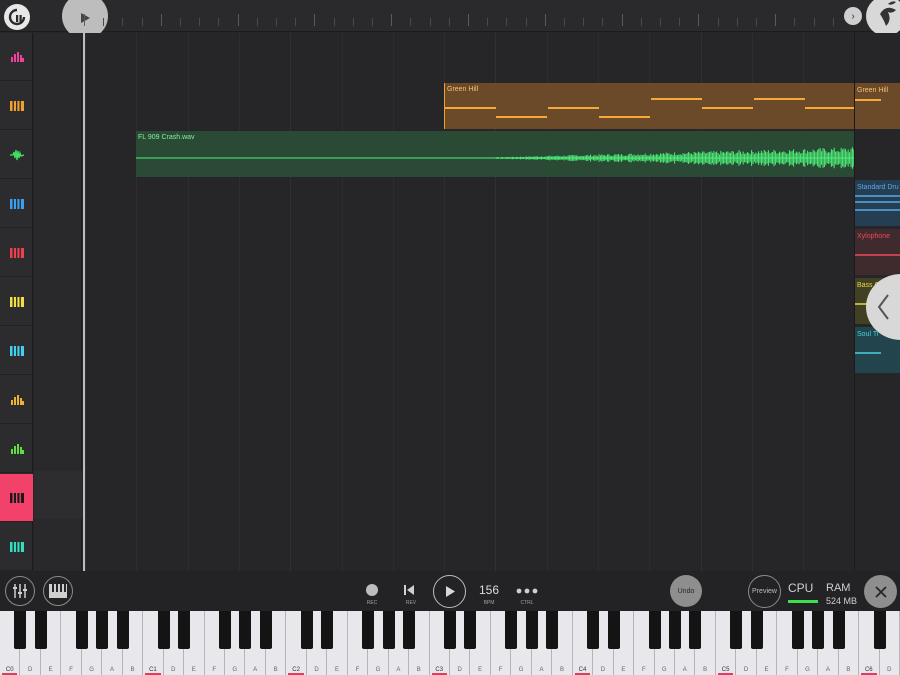 This screenshot has height=675, width=900. I want to click on menu-logo-button, so click(17, 17).